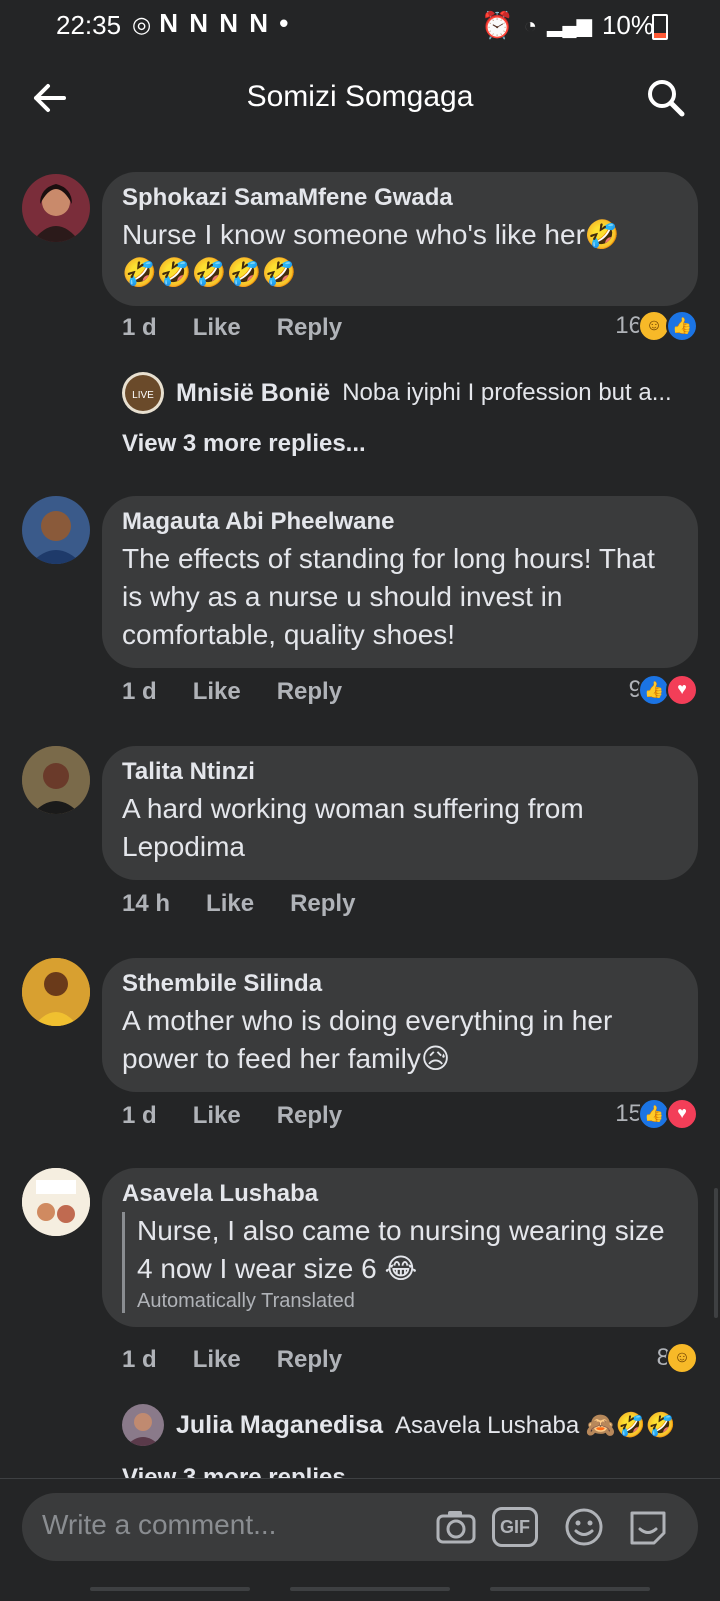 This screenshot has width=720, height=1601. I want to click on emoji-icon, so click(584, 1527).